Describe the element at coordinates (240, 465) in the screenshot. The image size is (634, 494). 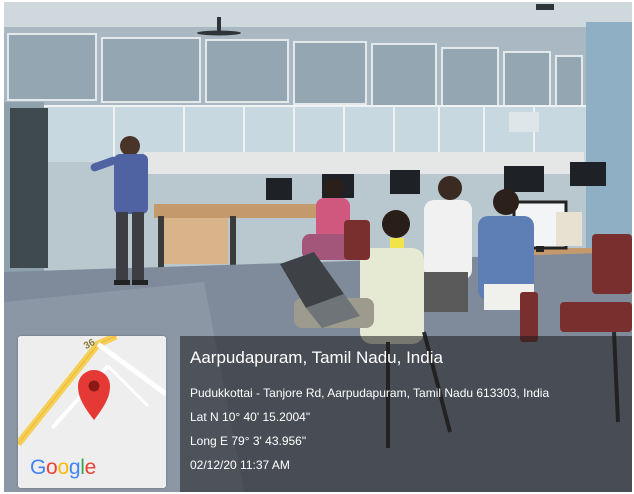
I see `timestamp-line: 02/12/20 11:37 AM` at that location.